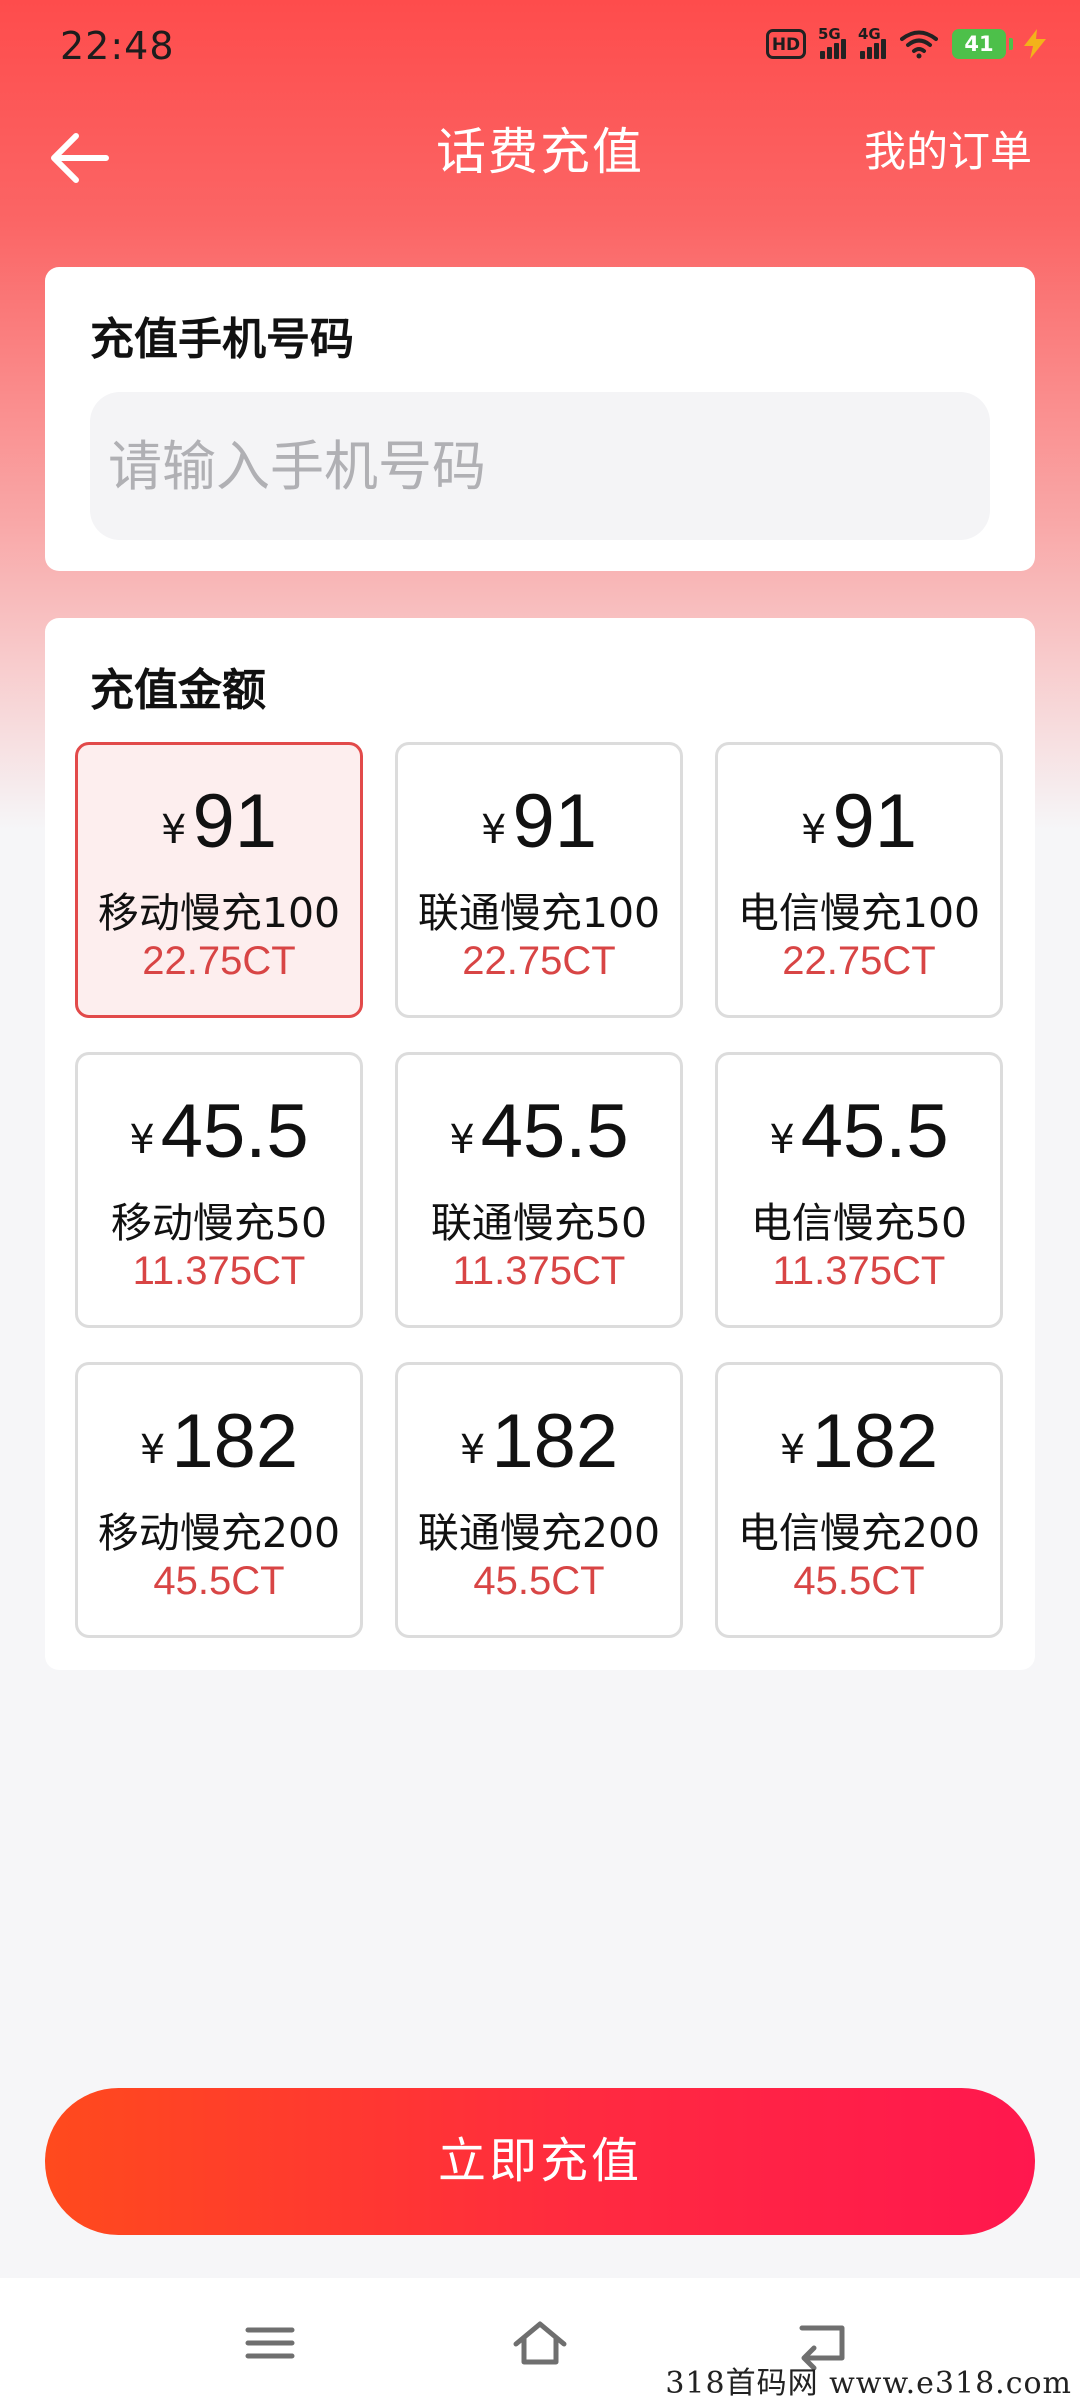 This screenshot has height=2404, width=1080. Describe the element at coordinates (270, 2343) in the screenshot. I see `menu-icon` at that location.